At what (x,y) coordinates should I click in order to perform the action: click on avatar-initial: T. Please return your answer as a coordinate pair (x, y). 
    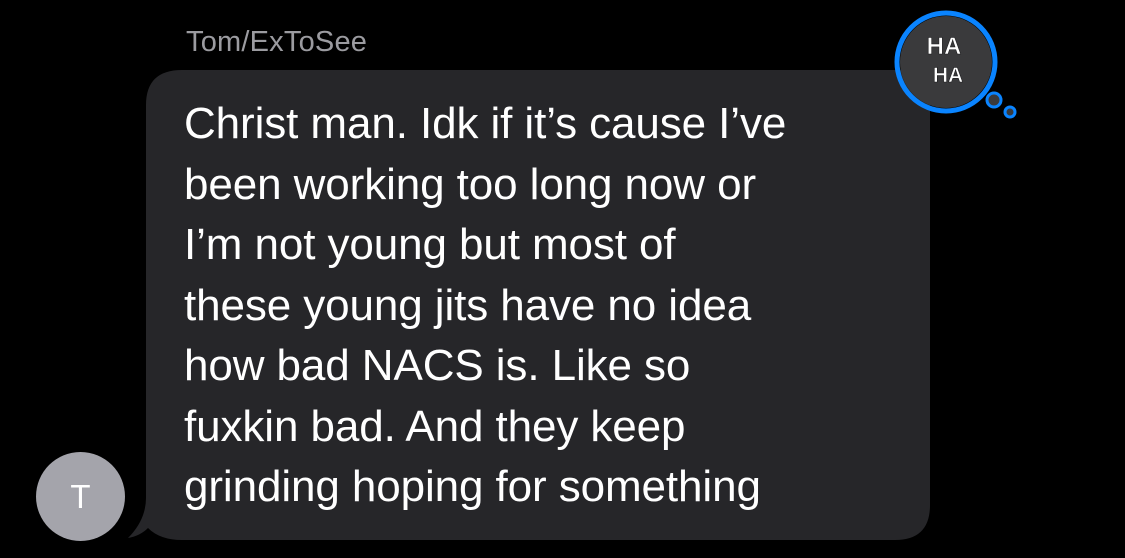
    Looking at the image, I should click on (80, 496).